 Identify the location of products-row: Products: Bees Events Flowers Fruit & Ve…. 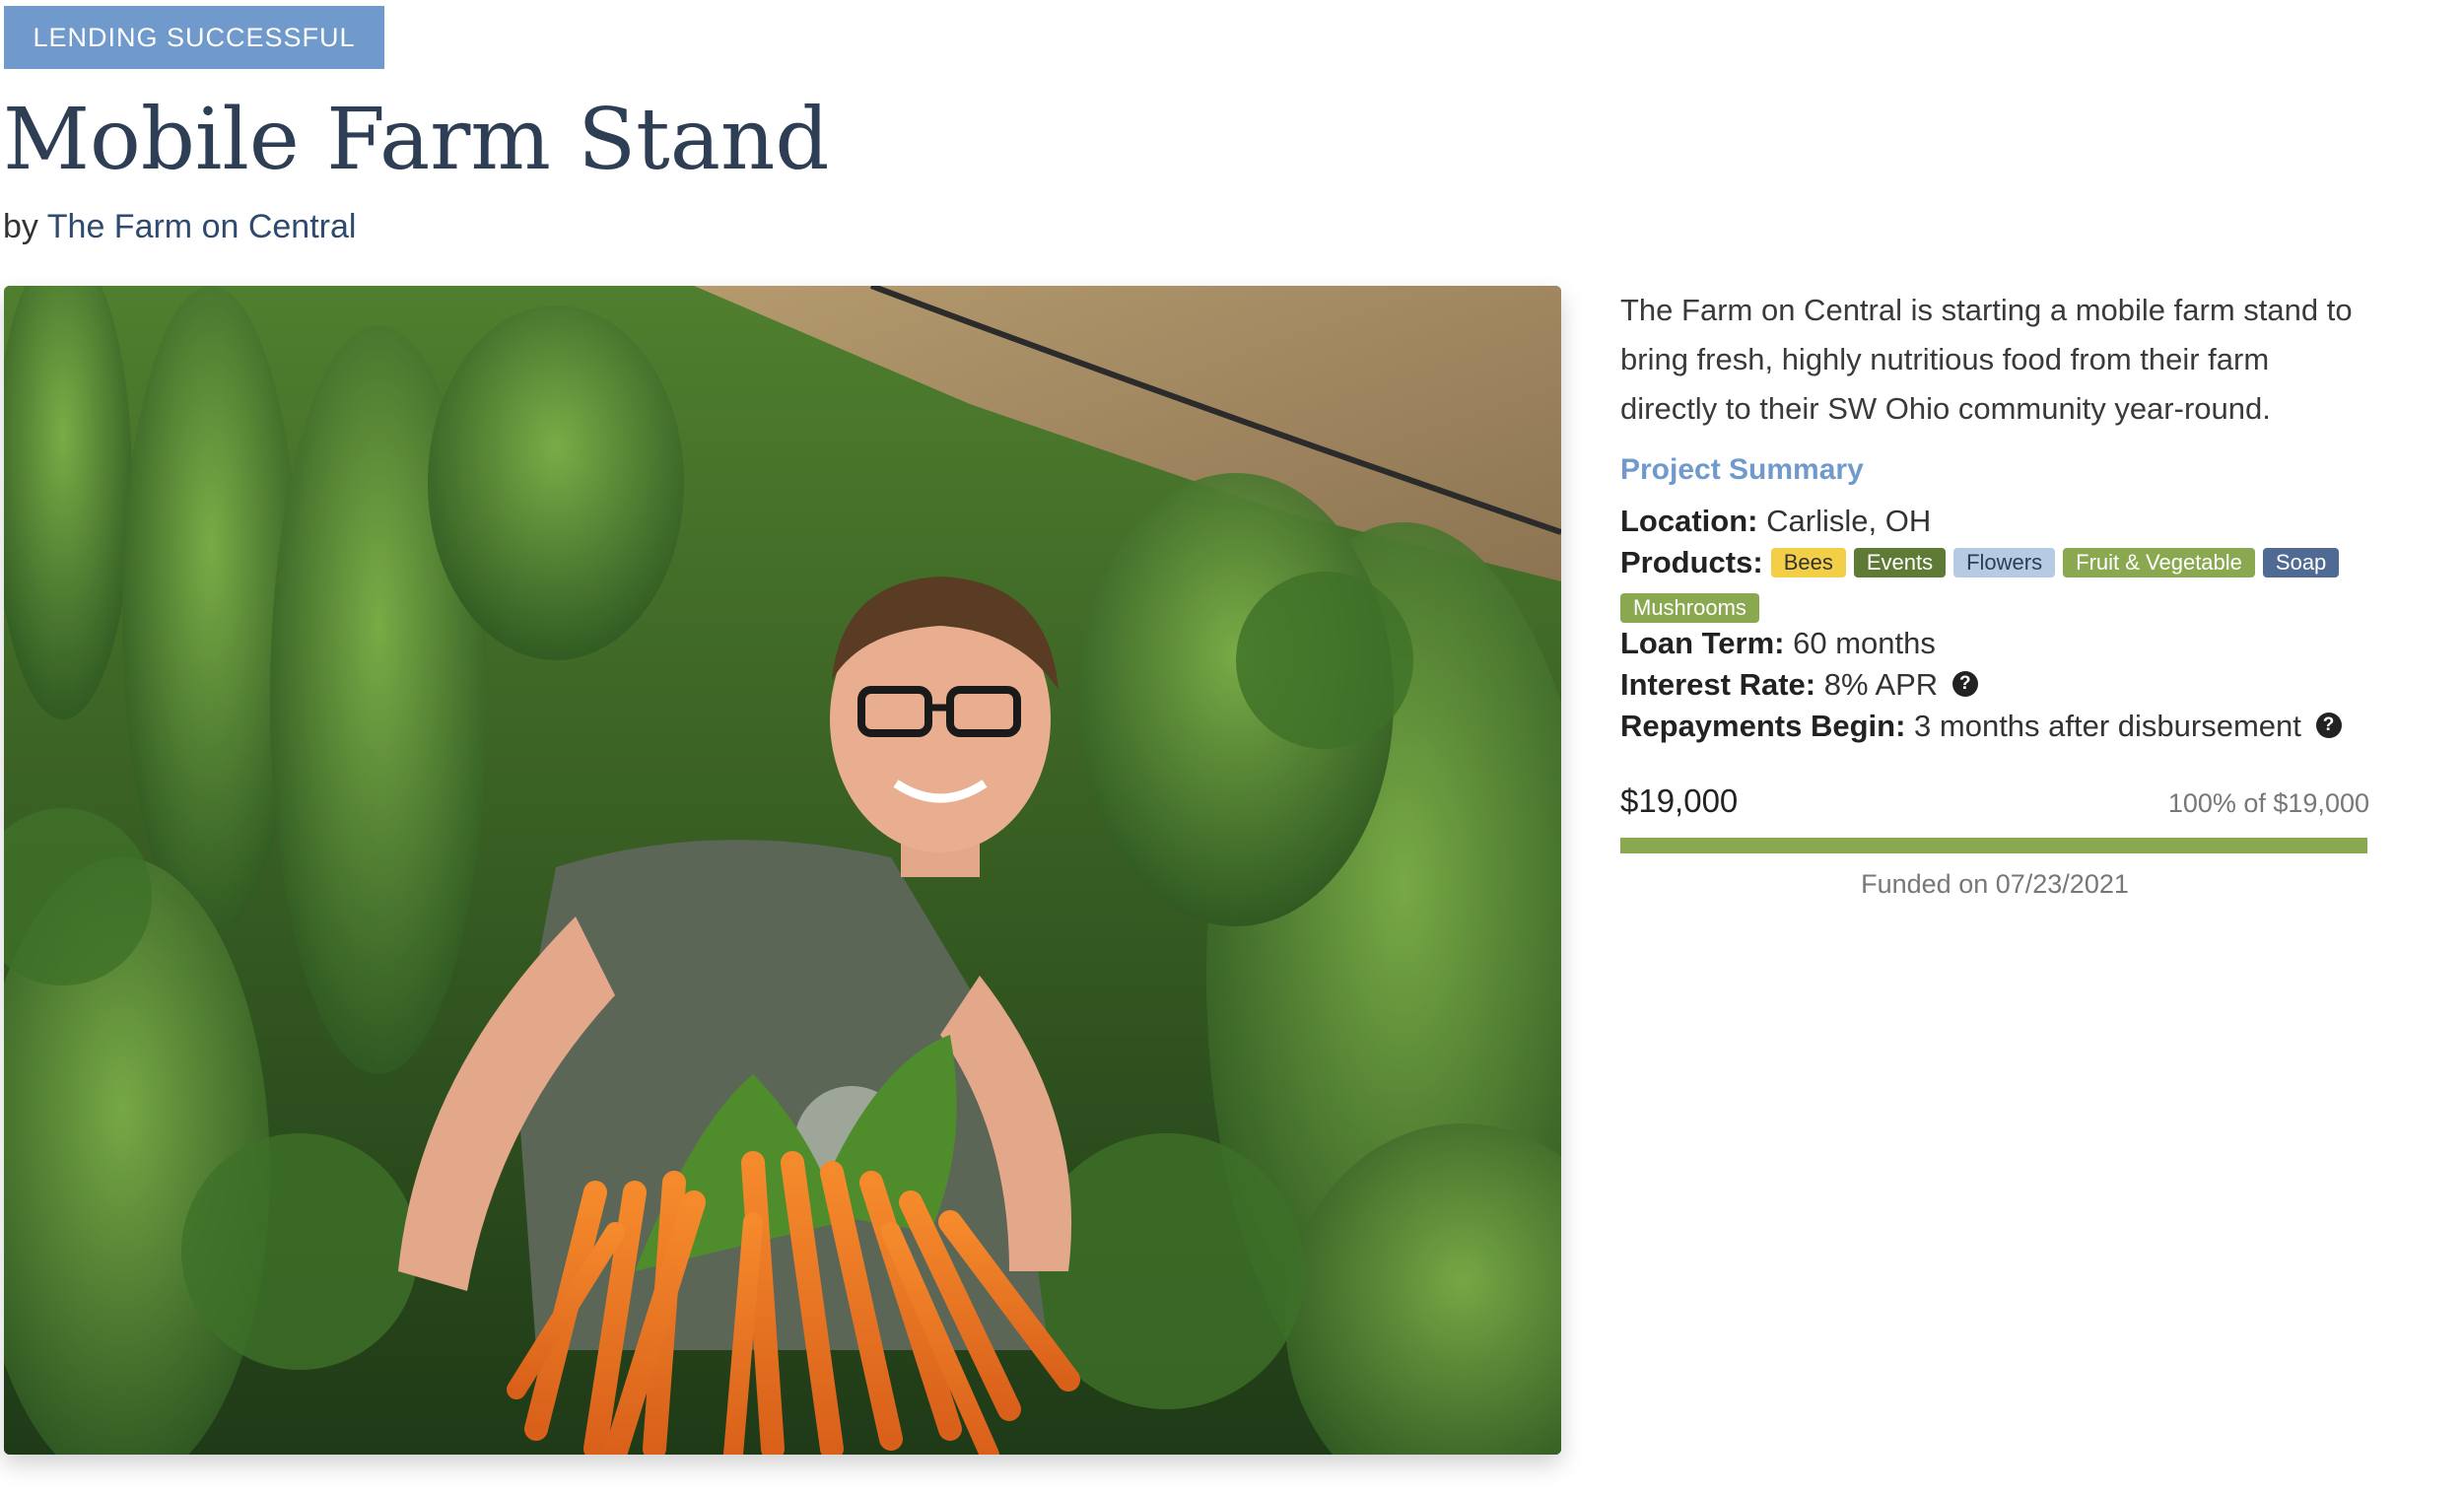
(1994, 582).